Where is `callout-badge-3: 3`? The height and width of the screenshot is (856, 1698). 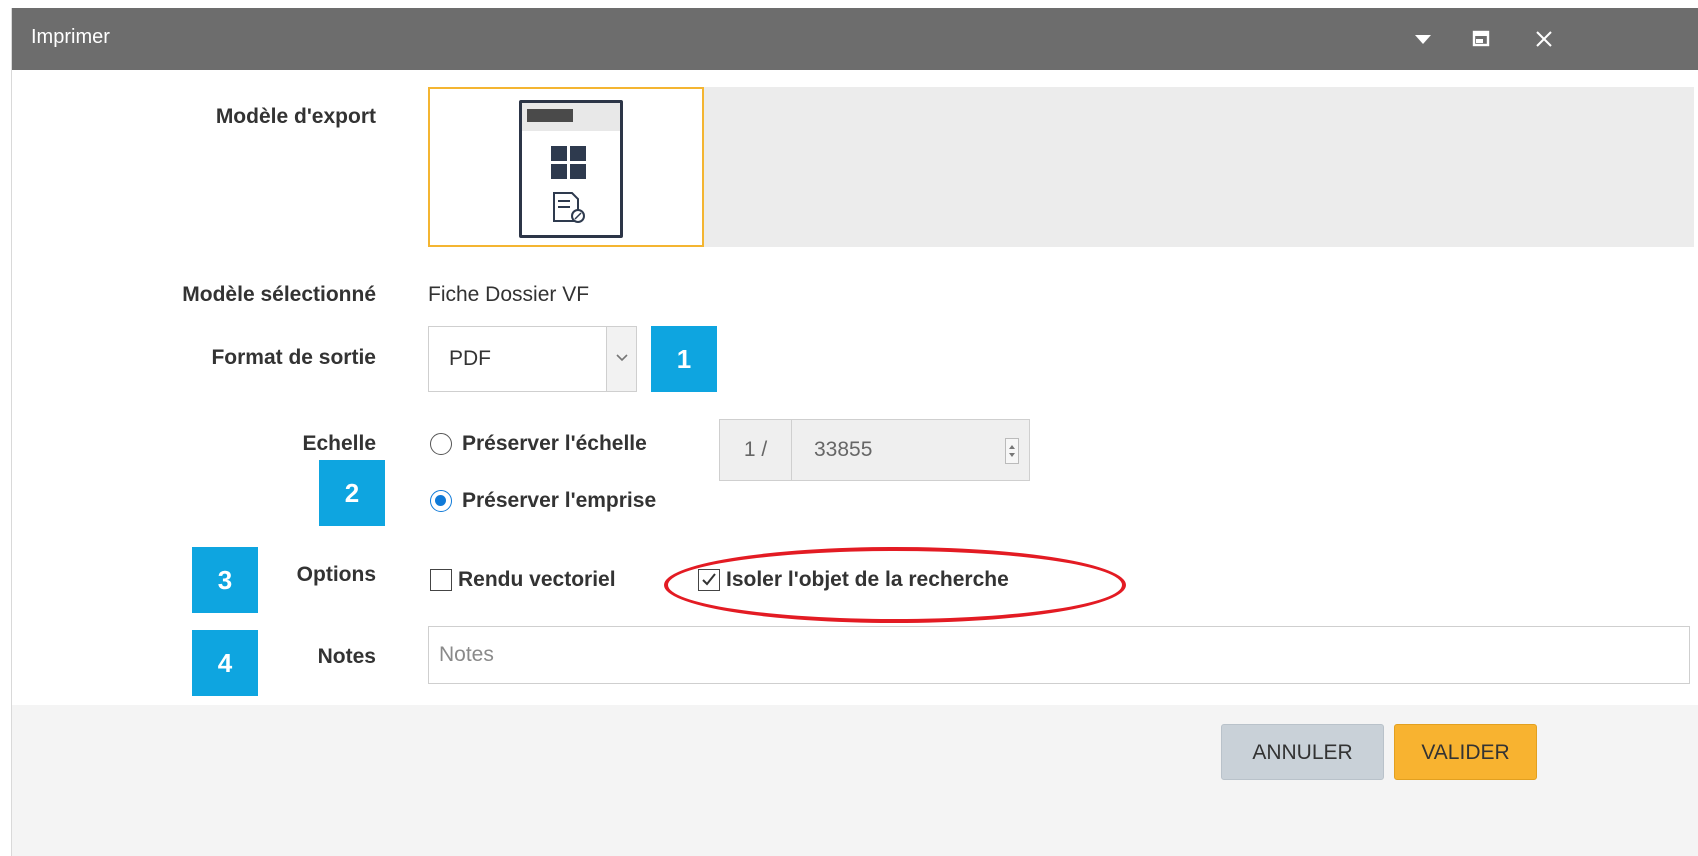 callout-badge-3: 3 is located at coordinates (225, 580).